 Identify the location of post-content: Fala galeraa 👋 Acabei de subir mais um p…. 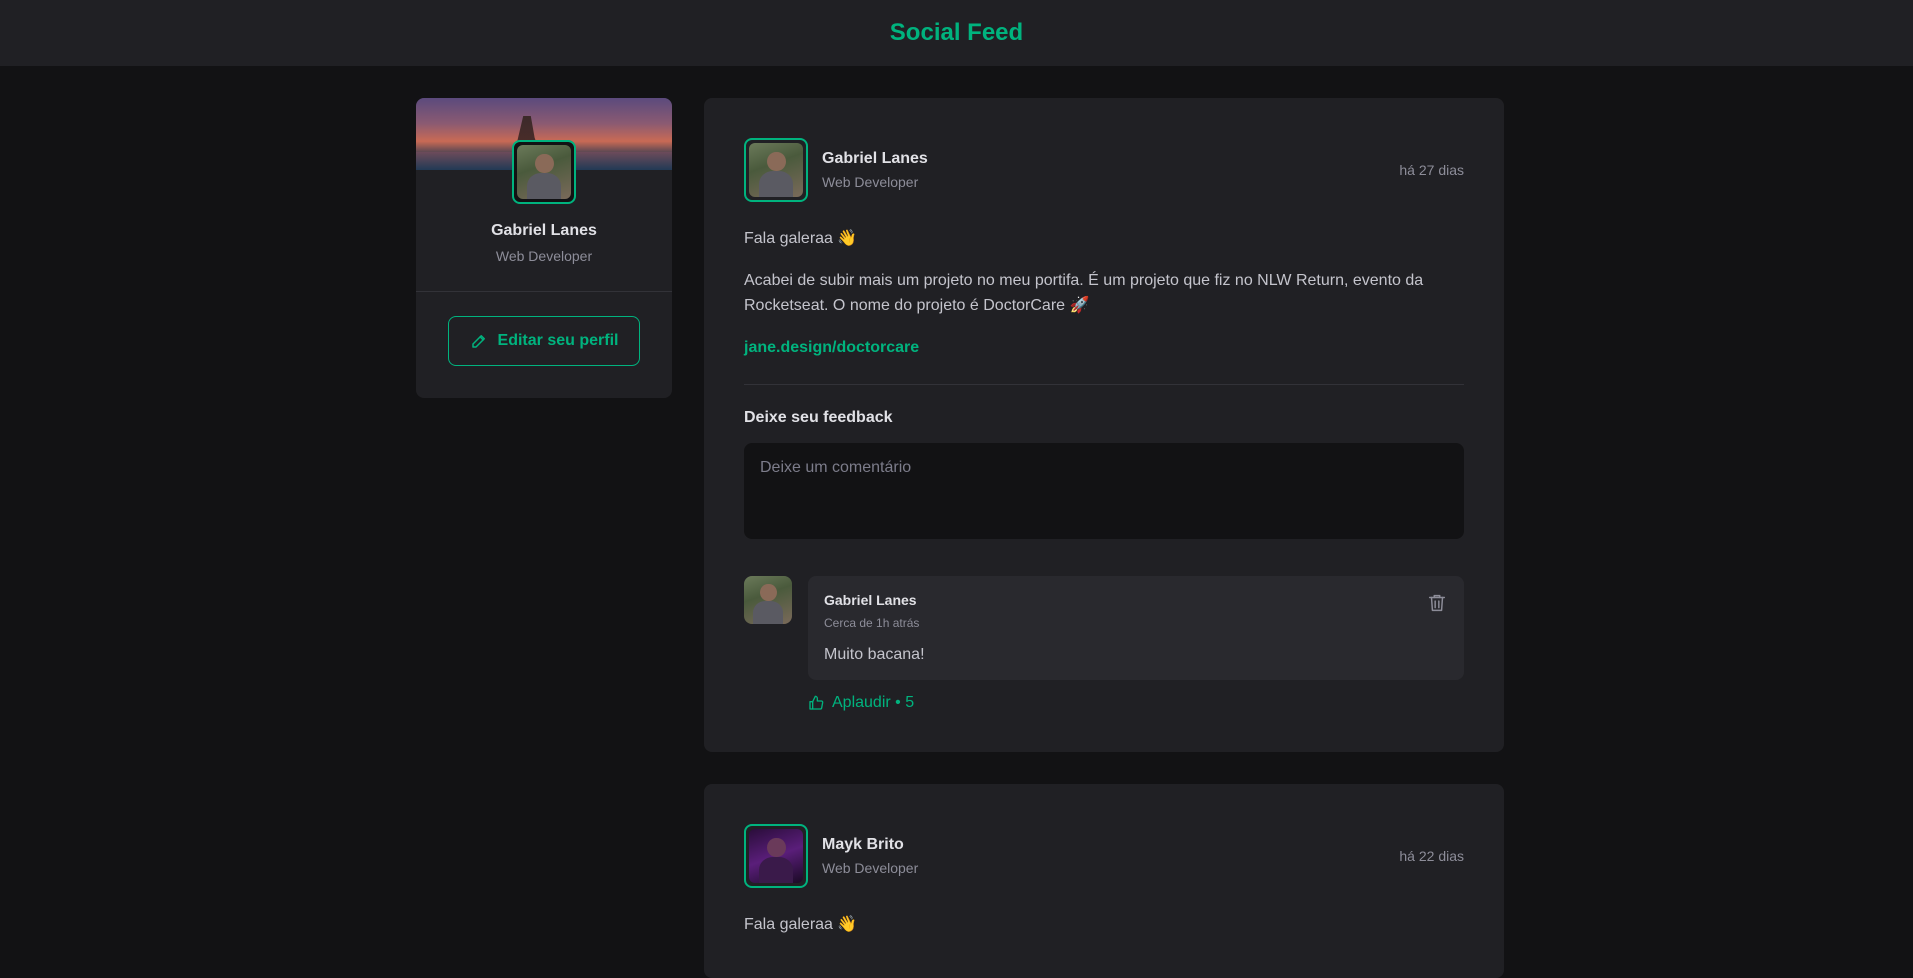
(1104, 293).